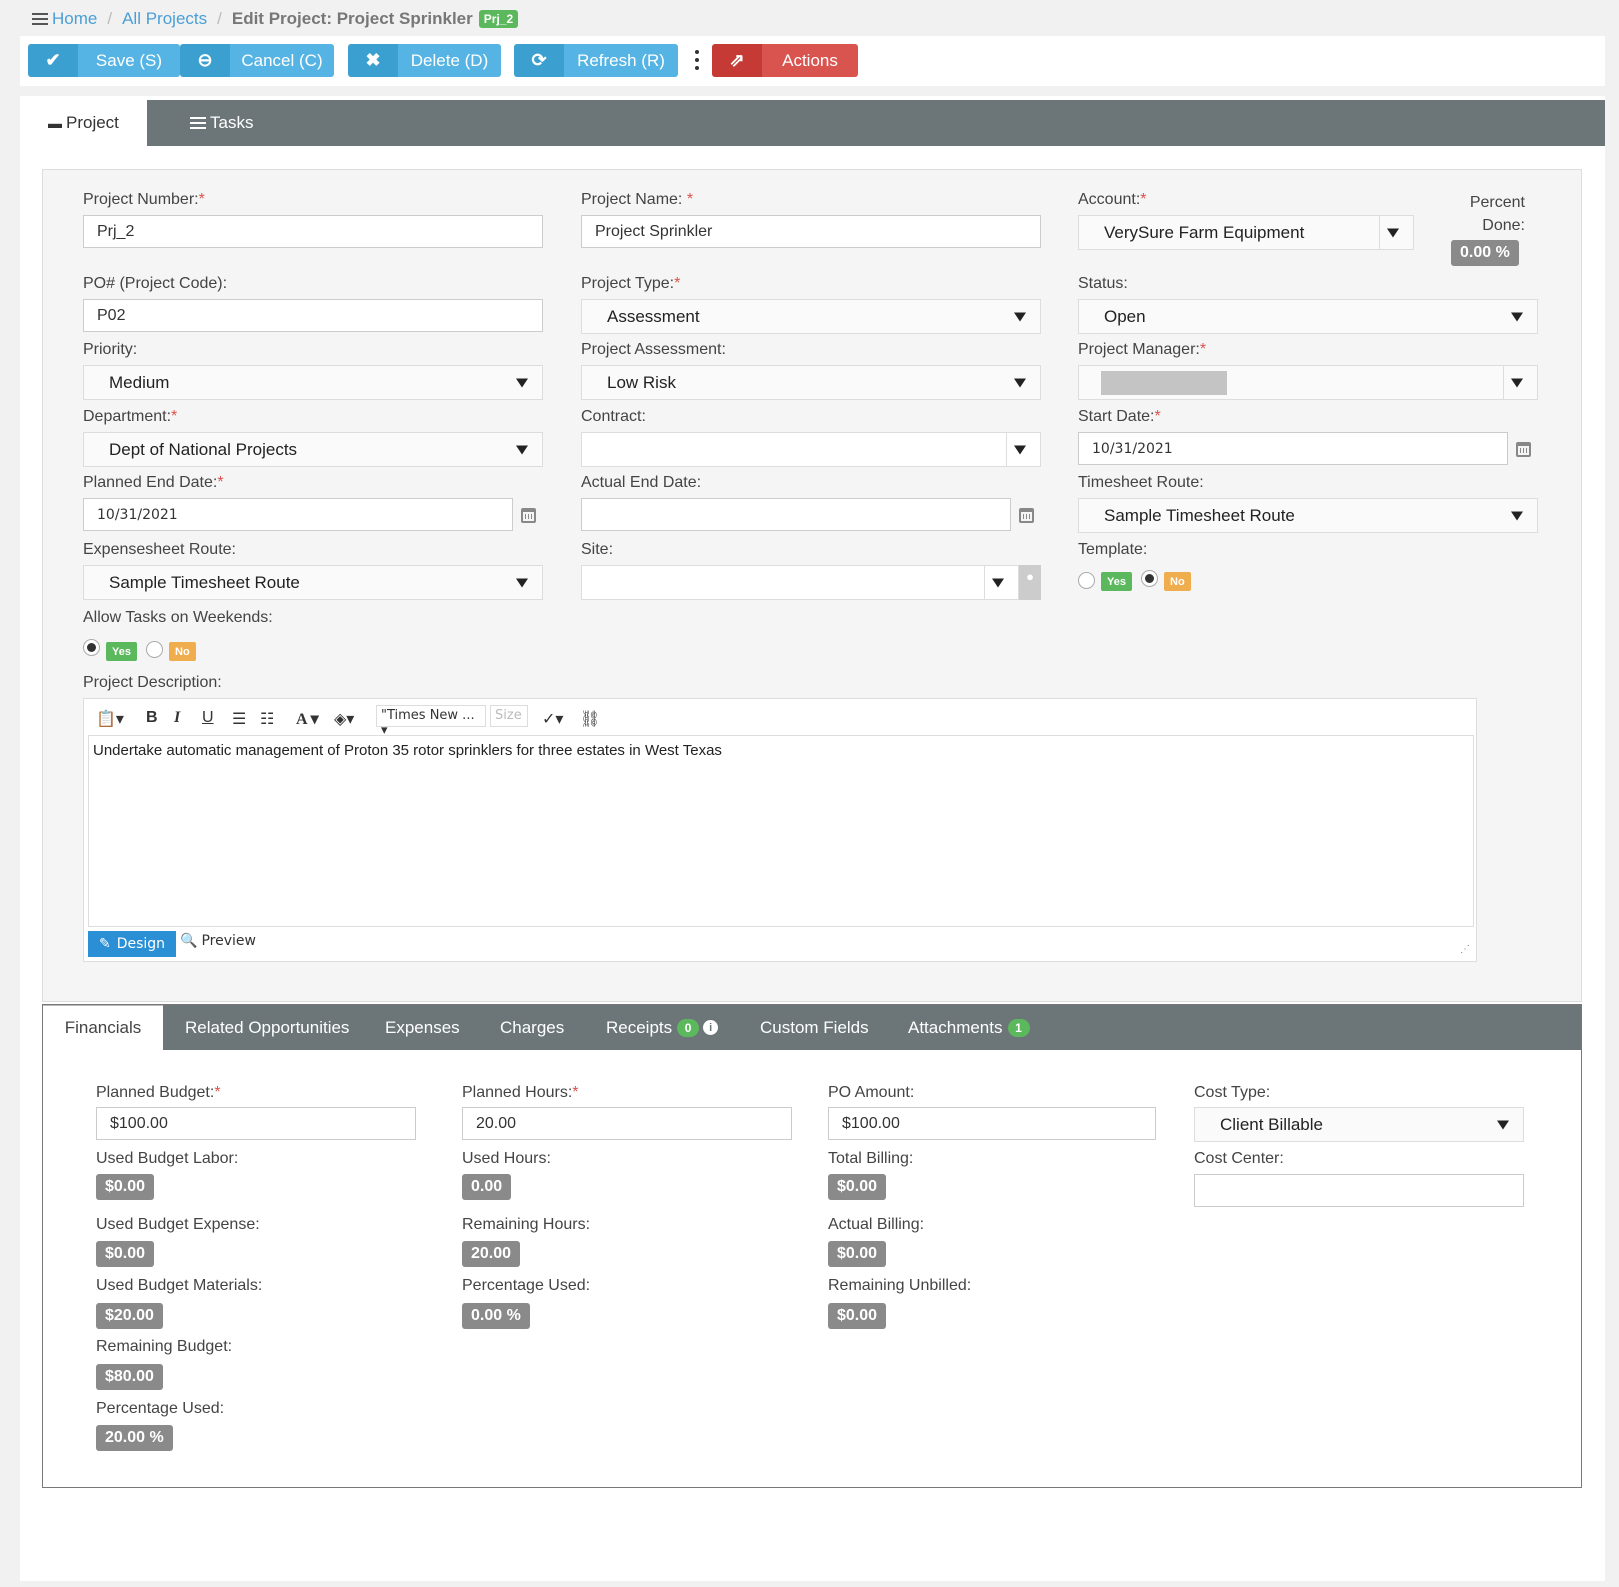 The width and height of the screenshot is (1619, 1587). Describe the element at coordinates (814, 1027) in the screenshot. I see `tab-custom-fields: Custom Fields` at that location.